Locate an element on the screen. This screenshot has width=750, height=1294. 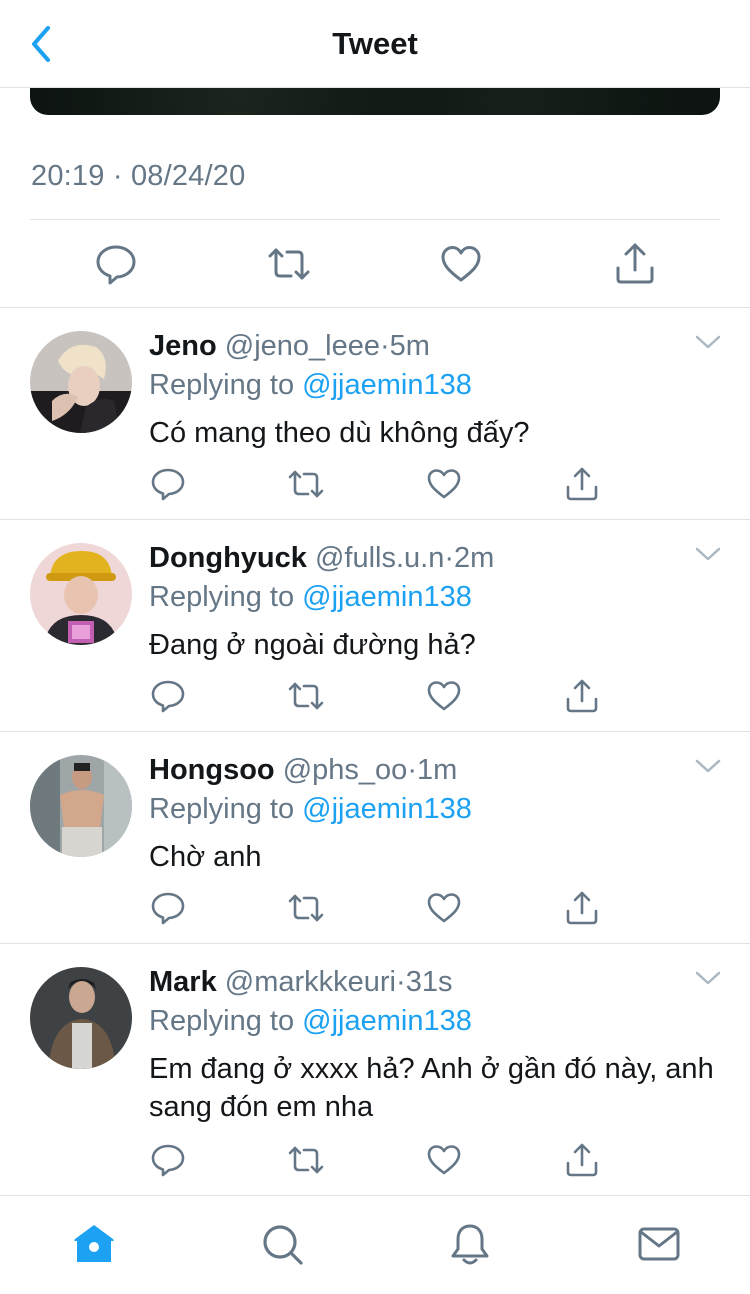
user-handle: @jeno_leee is located at coordinates (302, 346).